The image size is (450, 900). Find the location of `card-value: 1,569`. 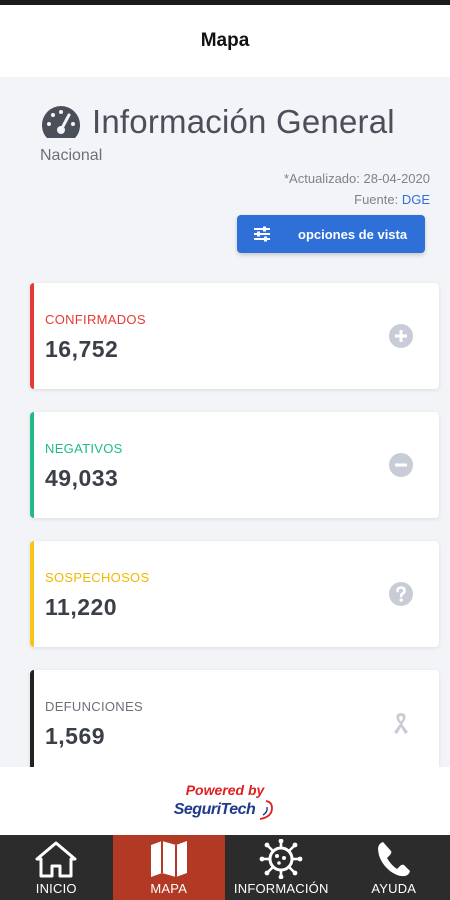

card-value: 1,569 is located at coordinates (75, 736).